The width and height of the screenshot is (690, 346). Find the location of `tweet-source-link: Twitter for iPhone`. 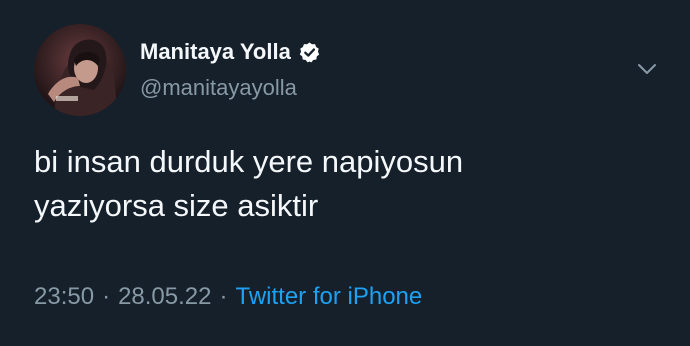

tweet-source-link: Twitter for iPhone is located at coordinates (328, 296).